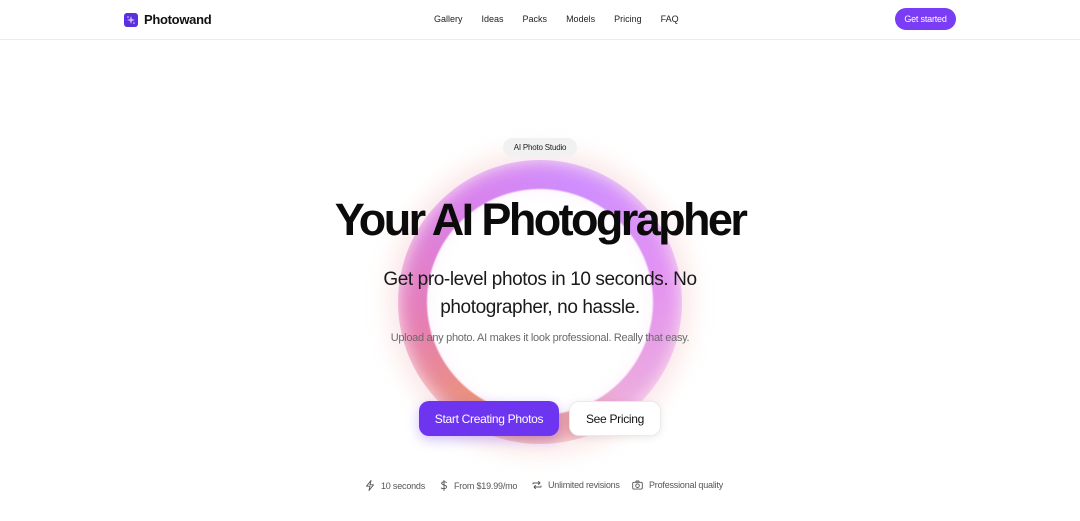 The height and width of the screenshot is (521, 1080). I want to click on feature-item: 10 seconds, so click(395, 485).